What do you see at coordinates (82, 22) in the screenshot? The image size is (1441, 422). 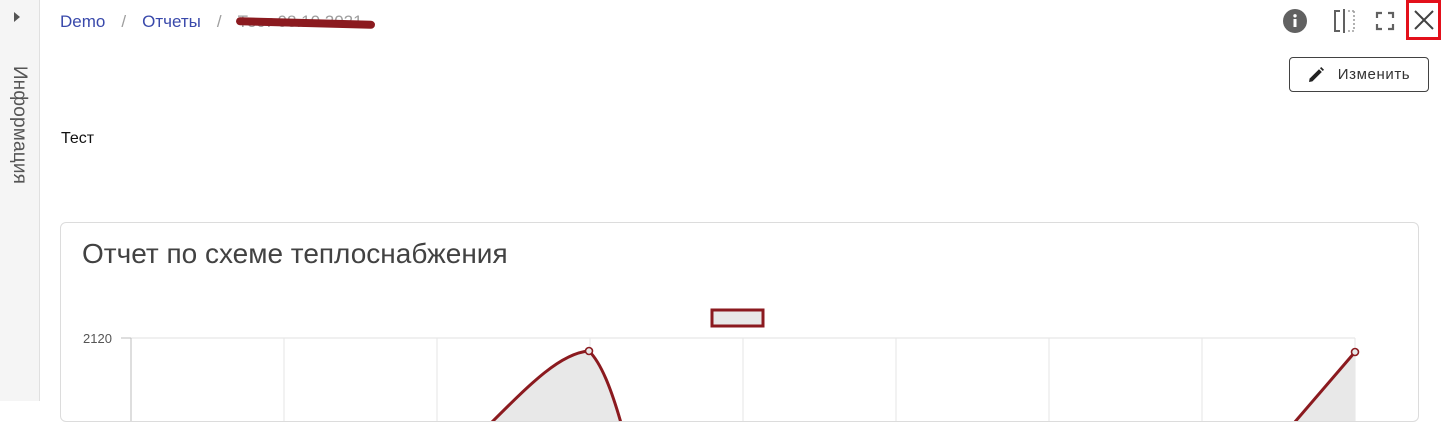 I see `breadcrumb-demo: Demo` at bounding box center [82, 22].